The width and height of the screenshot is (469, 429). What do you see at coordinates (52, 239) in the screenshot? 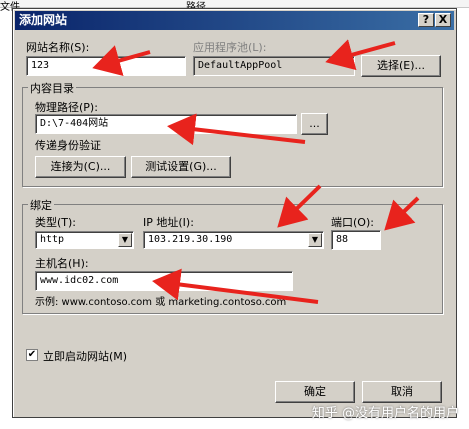
I see `type-value: http` at bounding box center [52, 239].